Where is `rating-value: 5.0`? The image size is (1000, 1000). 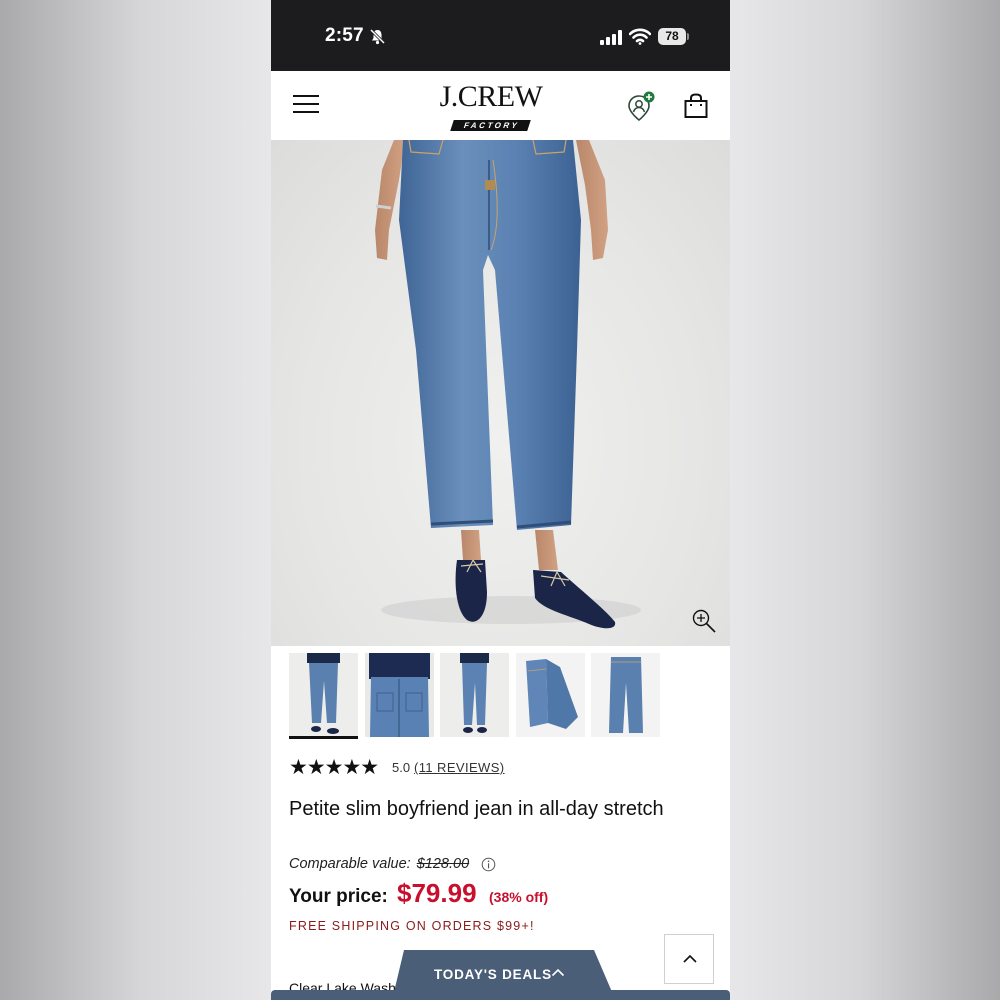
rating-value: 5.0 is located at coordinates (401, 767).